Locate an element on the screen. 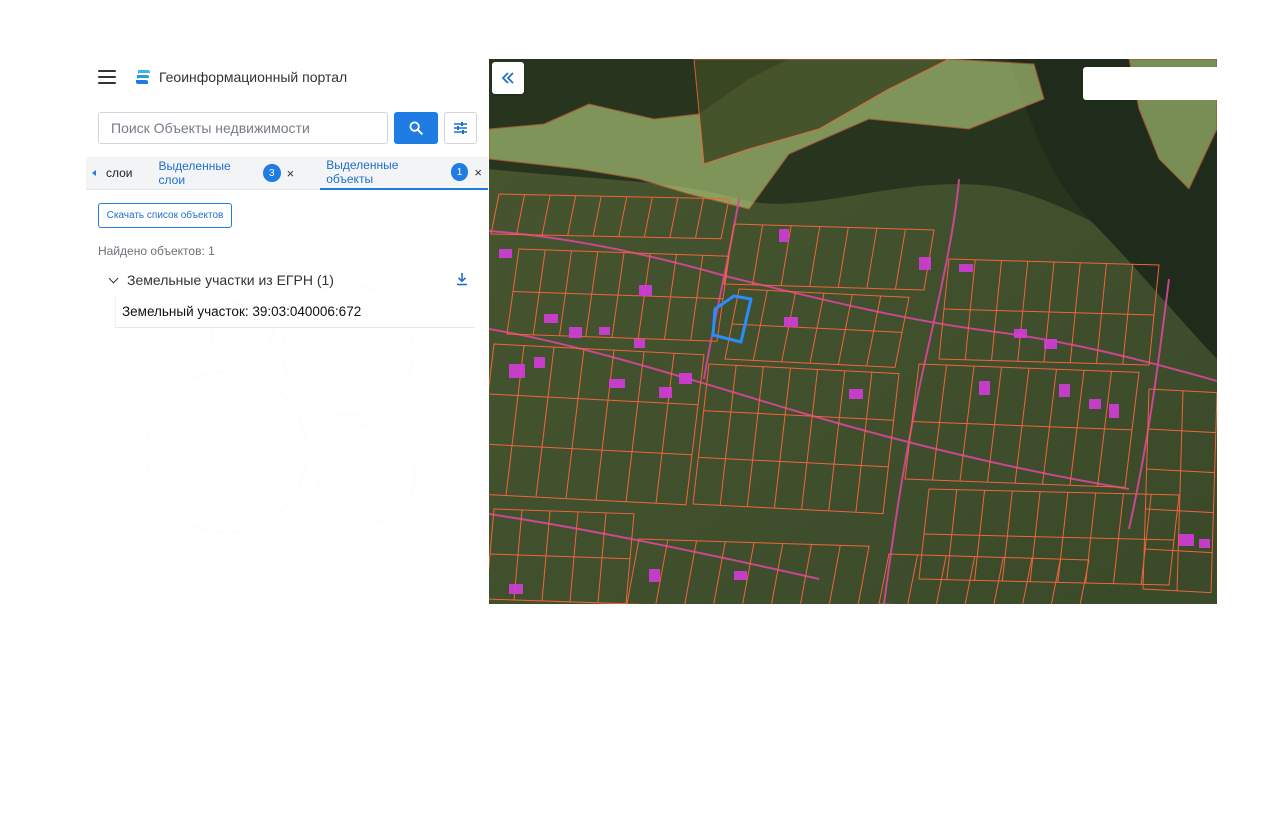 This screenshot has height=830, width=1280. search-icon is located at coordinates (416, 128).